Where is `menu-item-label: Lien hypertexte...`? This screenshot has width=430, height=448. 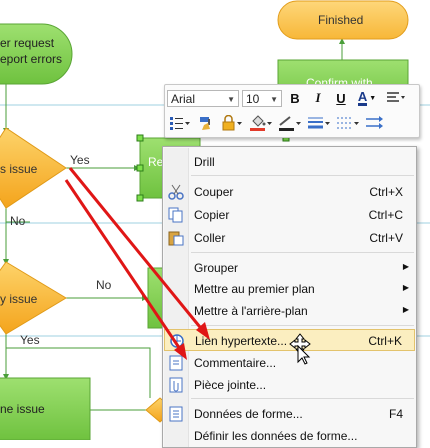 menu-item-label: Lien hypertexte... is located at coordinates (241, 341).